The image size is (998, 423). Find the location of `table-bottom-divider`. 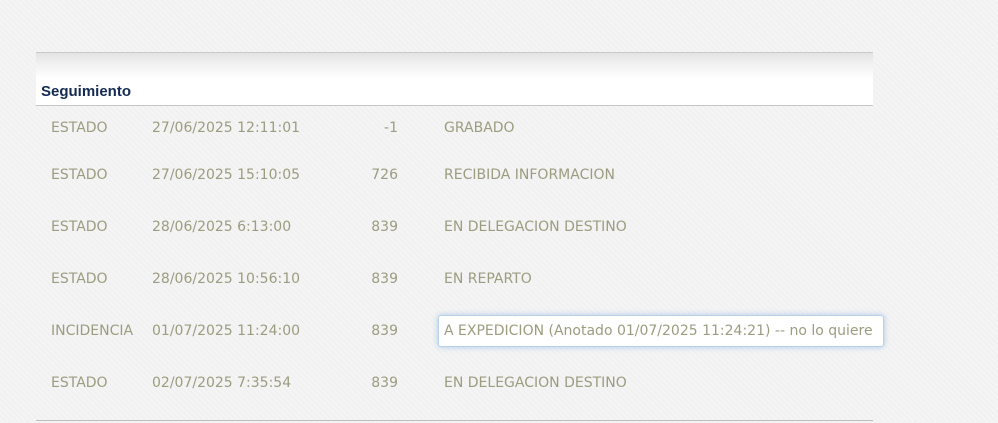

table-bottom-divider is located at coordinates (454, 420).